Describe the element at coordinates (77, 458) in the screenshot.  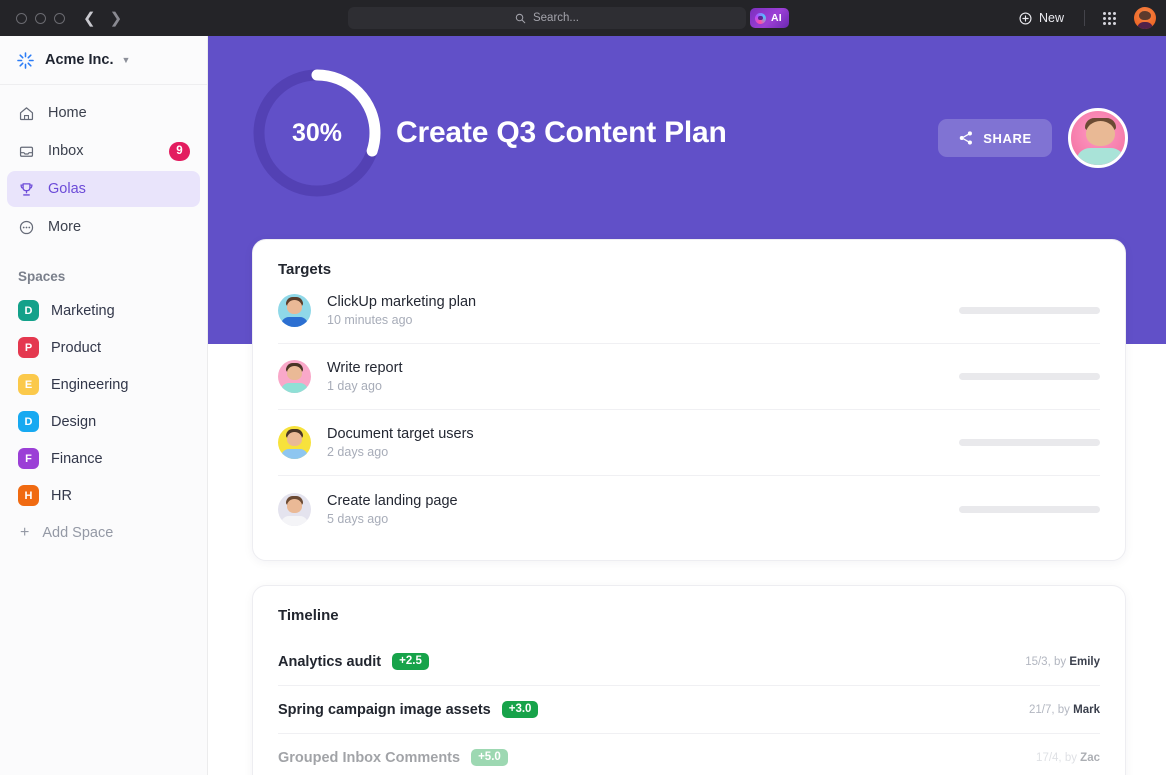
I see `space-label: Finance` at that location.